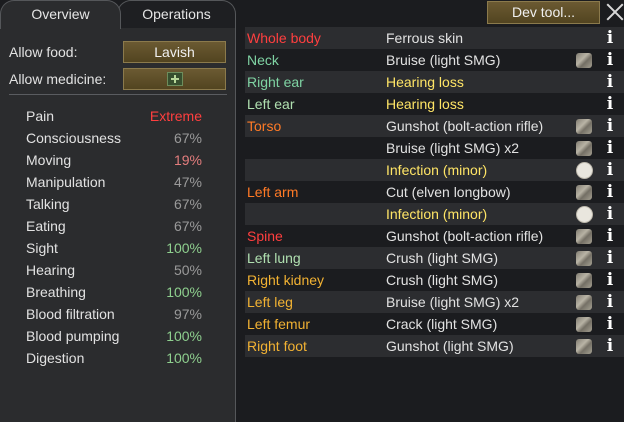 The image size is (624, 422). What do you see at coordinates (450, 346) in the screenshot?
I see `hediff-label: Gunshot (light SMG)` at bounding box center [450, 346].